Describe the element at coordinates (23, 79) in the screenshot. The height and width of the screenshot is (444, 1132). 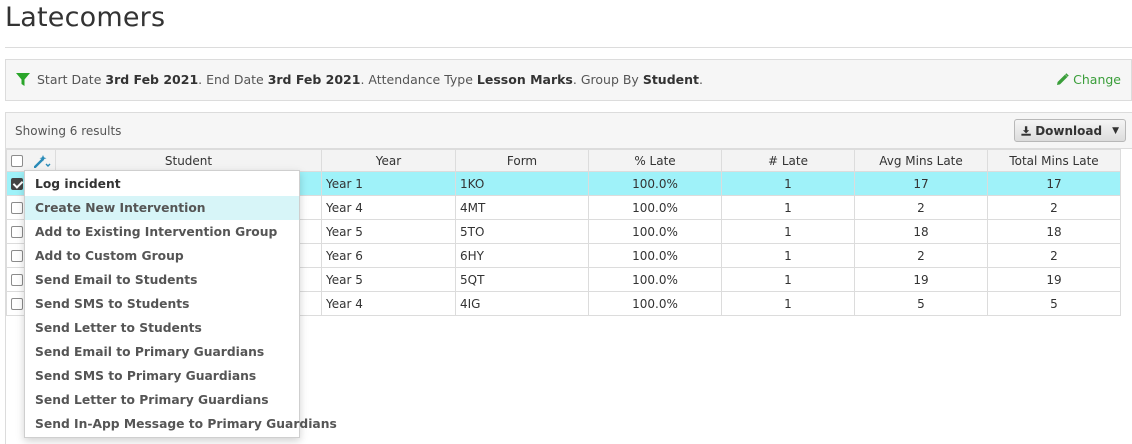
I see `filter-icon` at that location.